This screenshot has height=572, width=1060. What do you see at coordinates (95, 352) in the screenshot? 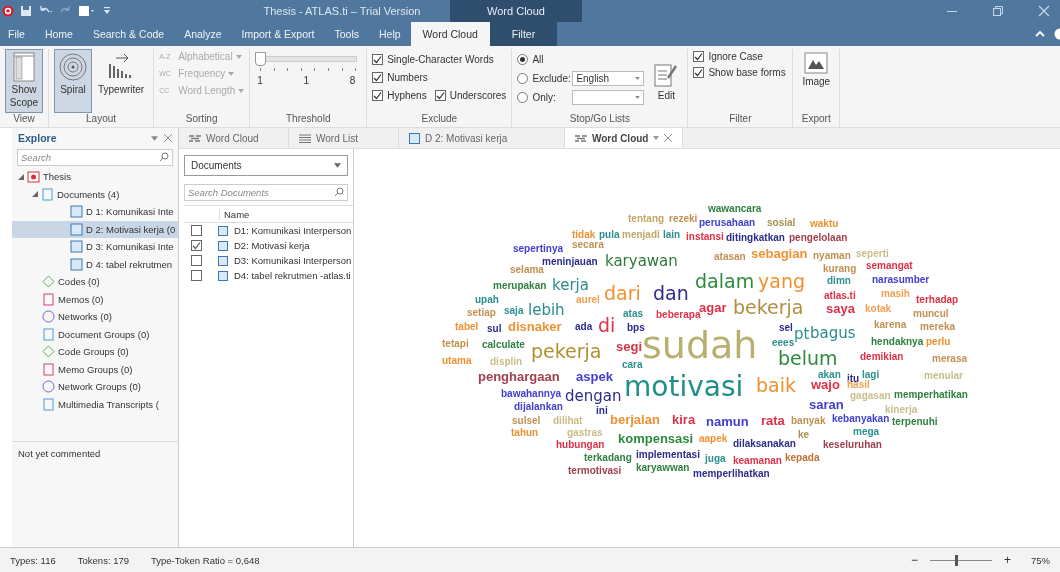
I see `tree-item: Code Groups (0)` at bounding box center [95, 352].